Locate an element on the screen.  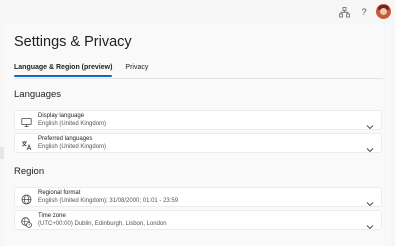
top-bar: ? is located at coordinates (197, 12).